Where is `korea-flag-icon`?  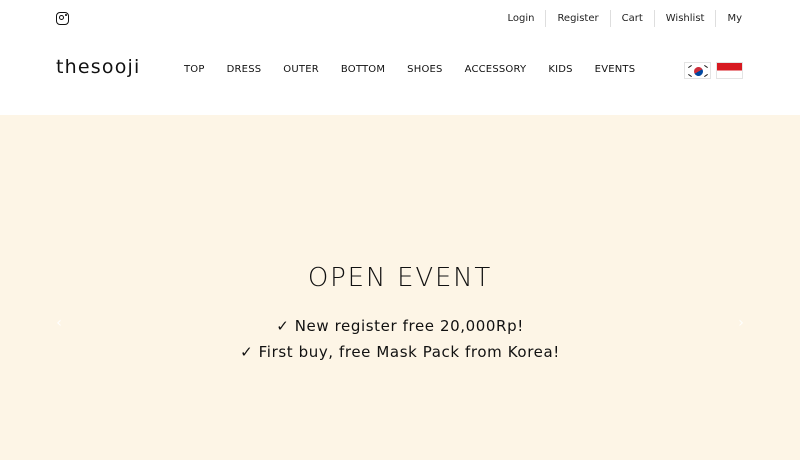 korea-flag-icon is located at coordinates (697, 70).